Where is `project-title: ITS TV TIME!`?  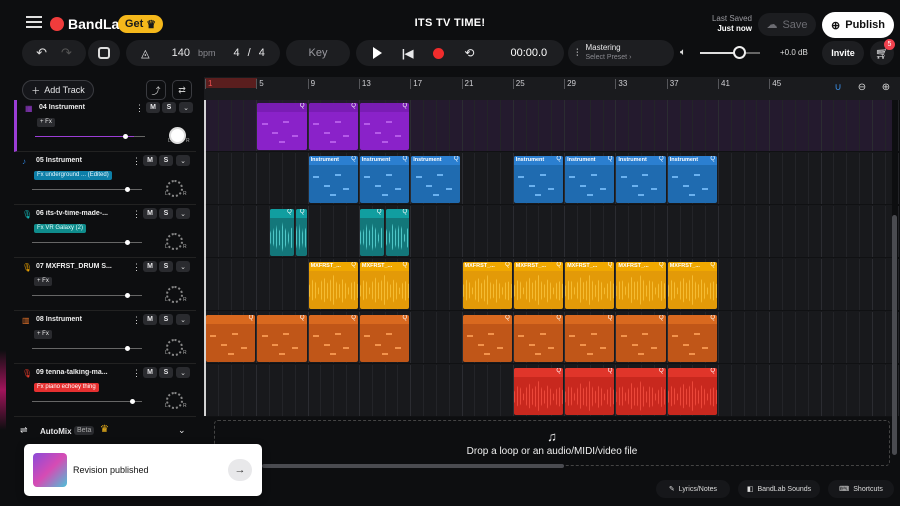
project-title: ITS TV TIME! is located at coordinates (450, 23).